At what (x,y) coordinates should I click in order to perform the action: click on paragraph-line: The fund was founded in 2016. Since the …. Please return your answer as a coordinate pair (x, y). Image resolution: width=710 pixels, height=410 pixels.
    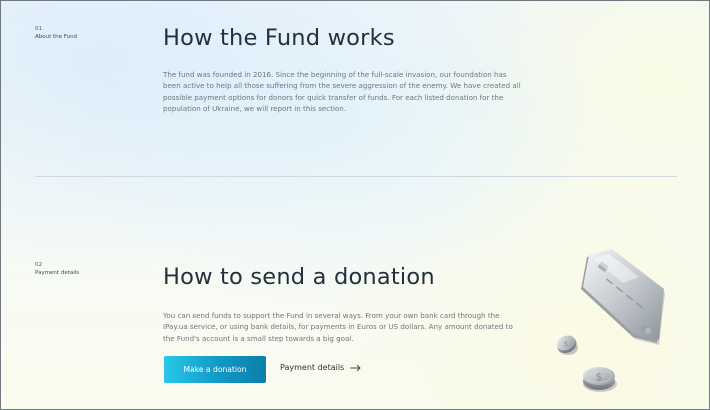
    Looking at the image, I should click on (335, 74).